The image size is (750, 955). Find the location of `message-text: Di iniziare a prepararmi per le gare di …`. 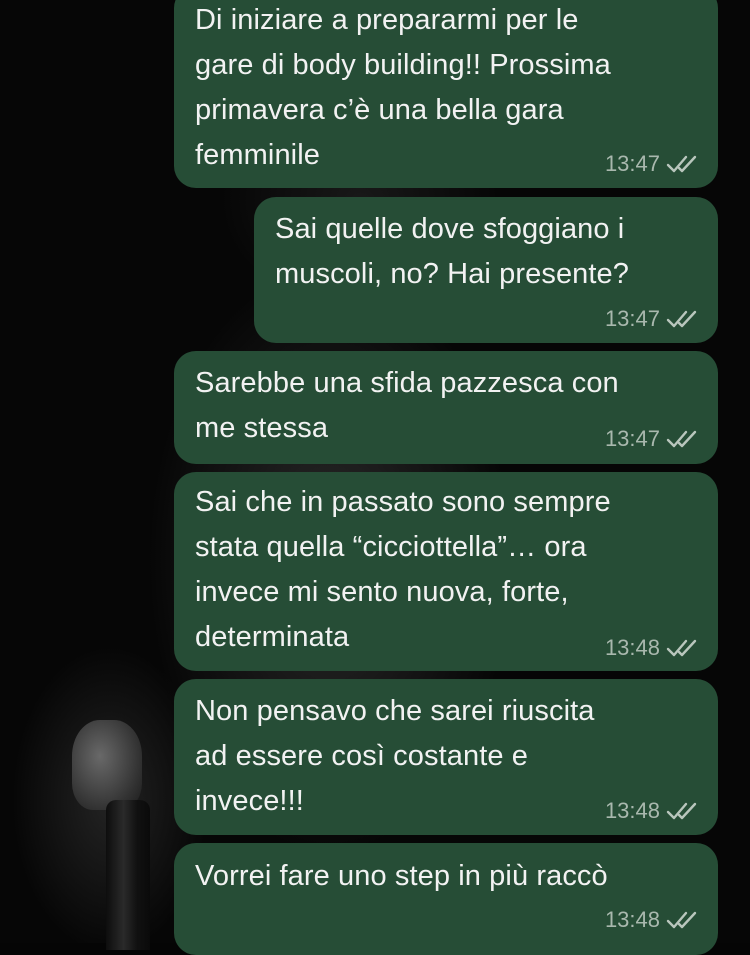

message-text: Di iniziare a prepararmi per le gare di … is located at coordinates (403, 87).